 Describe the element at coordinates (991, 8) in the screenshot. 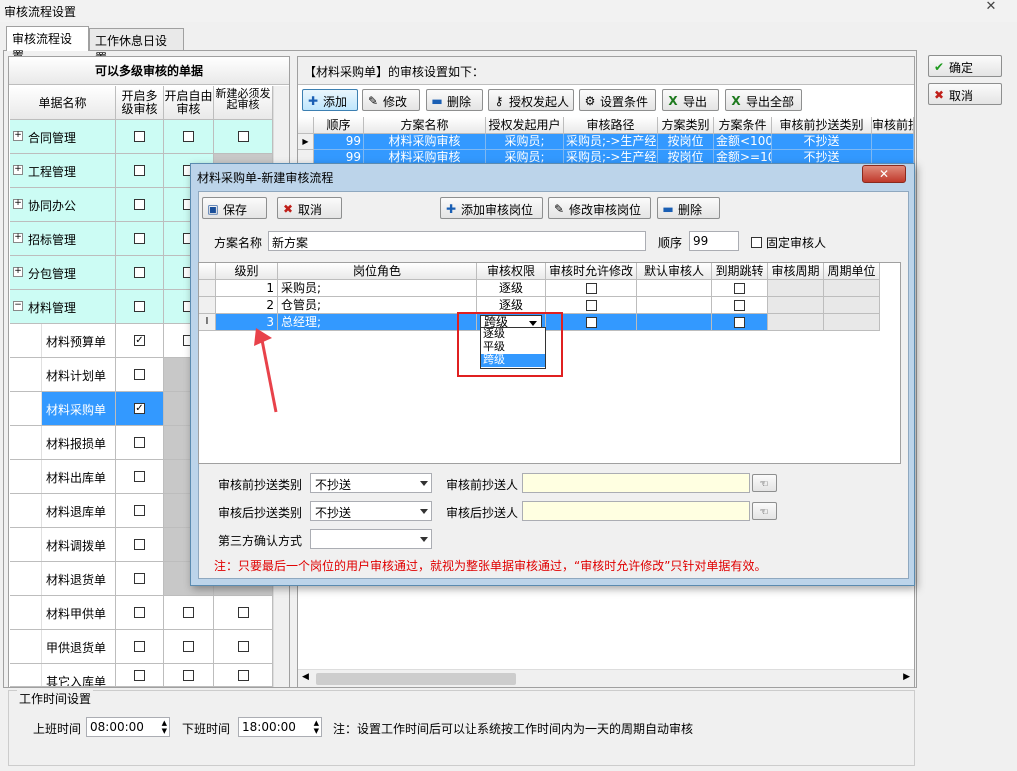

I see `window-close-icon: ✕` at that location.